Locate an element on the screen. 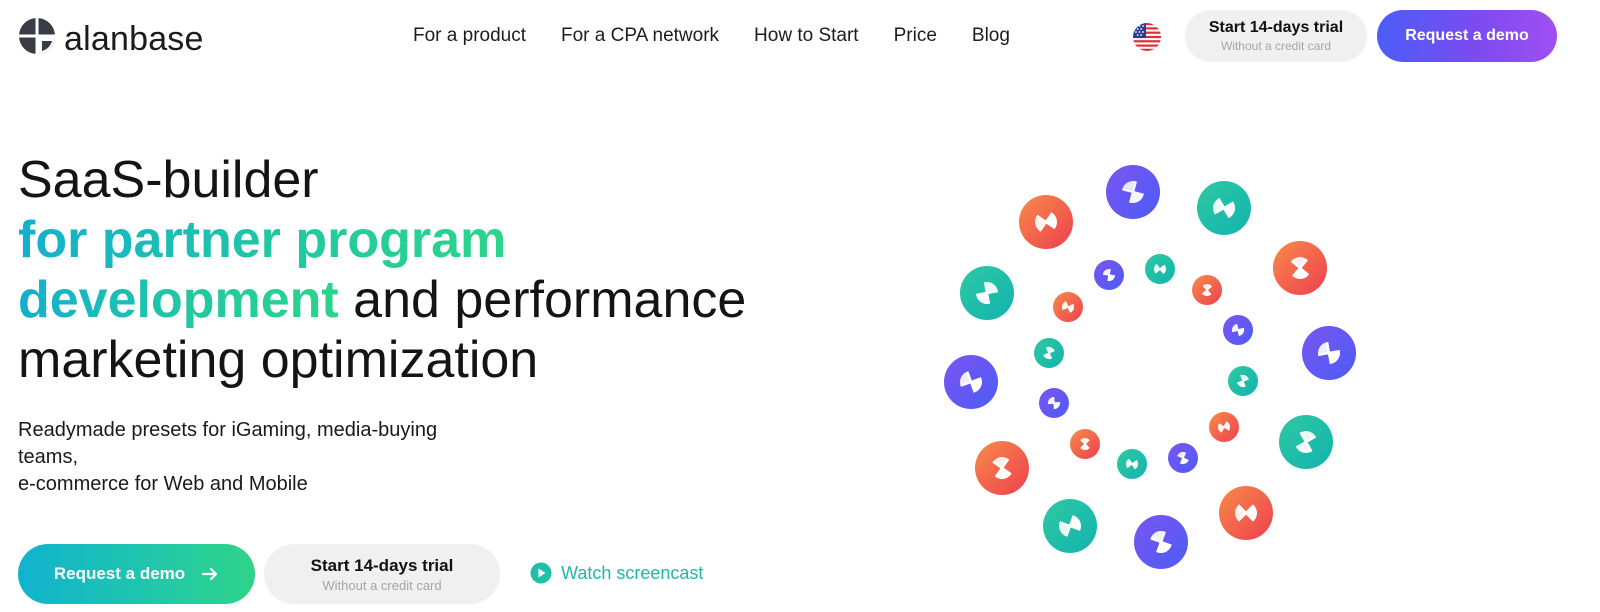 The width and height of the screenshot is (1600, 612). hero-title-highlight: development is located at coordinates (178, 300).